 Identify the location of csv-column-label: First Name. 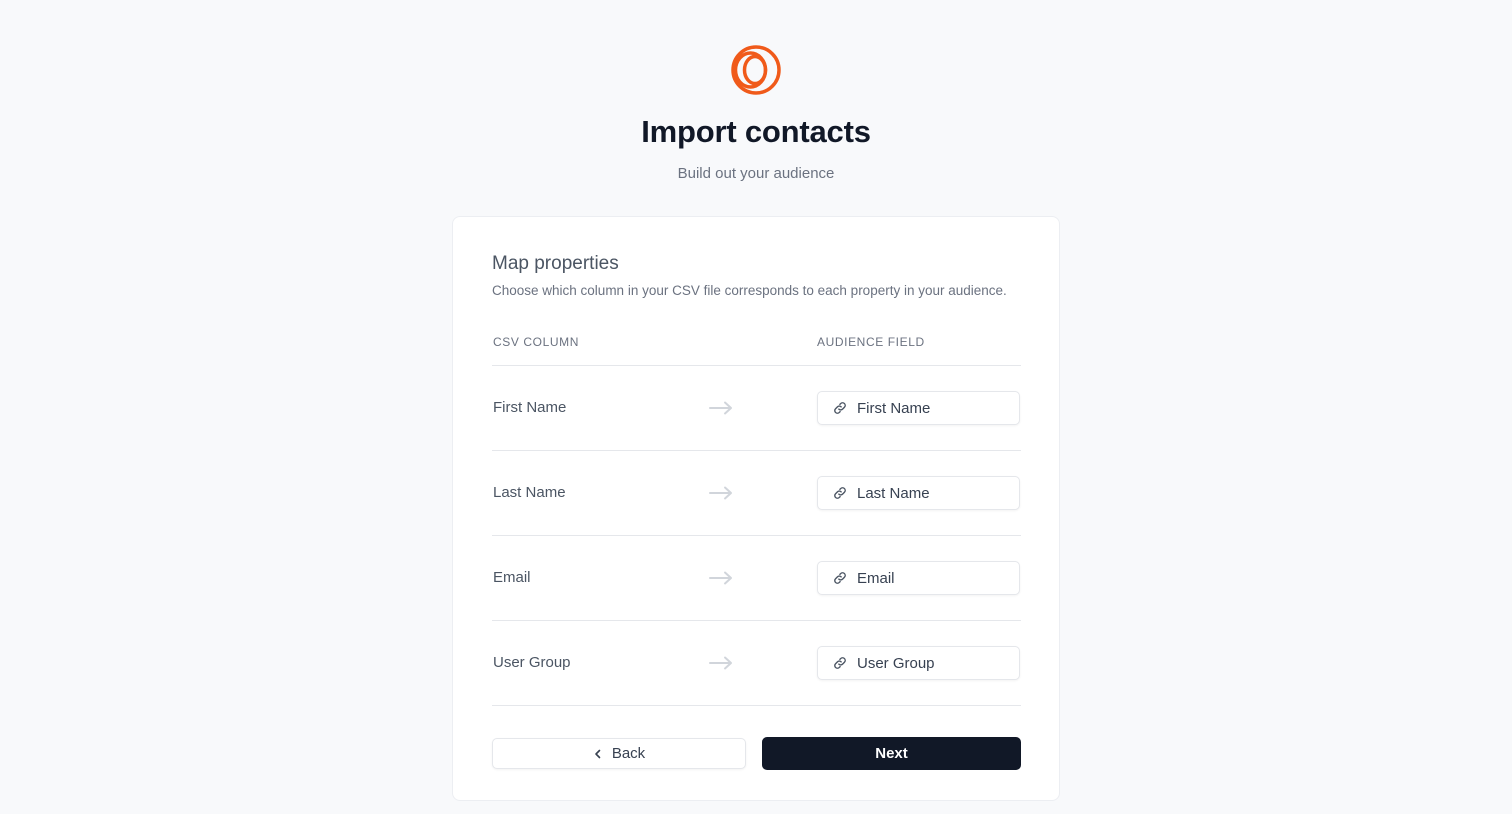
(530, 407).